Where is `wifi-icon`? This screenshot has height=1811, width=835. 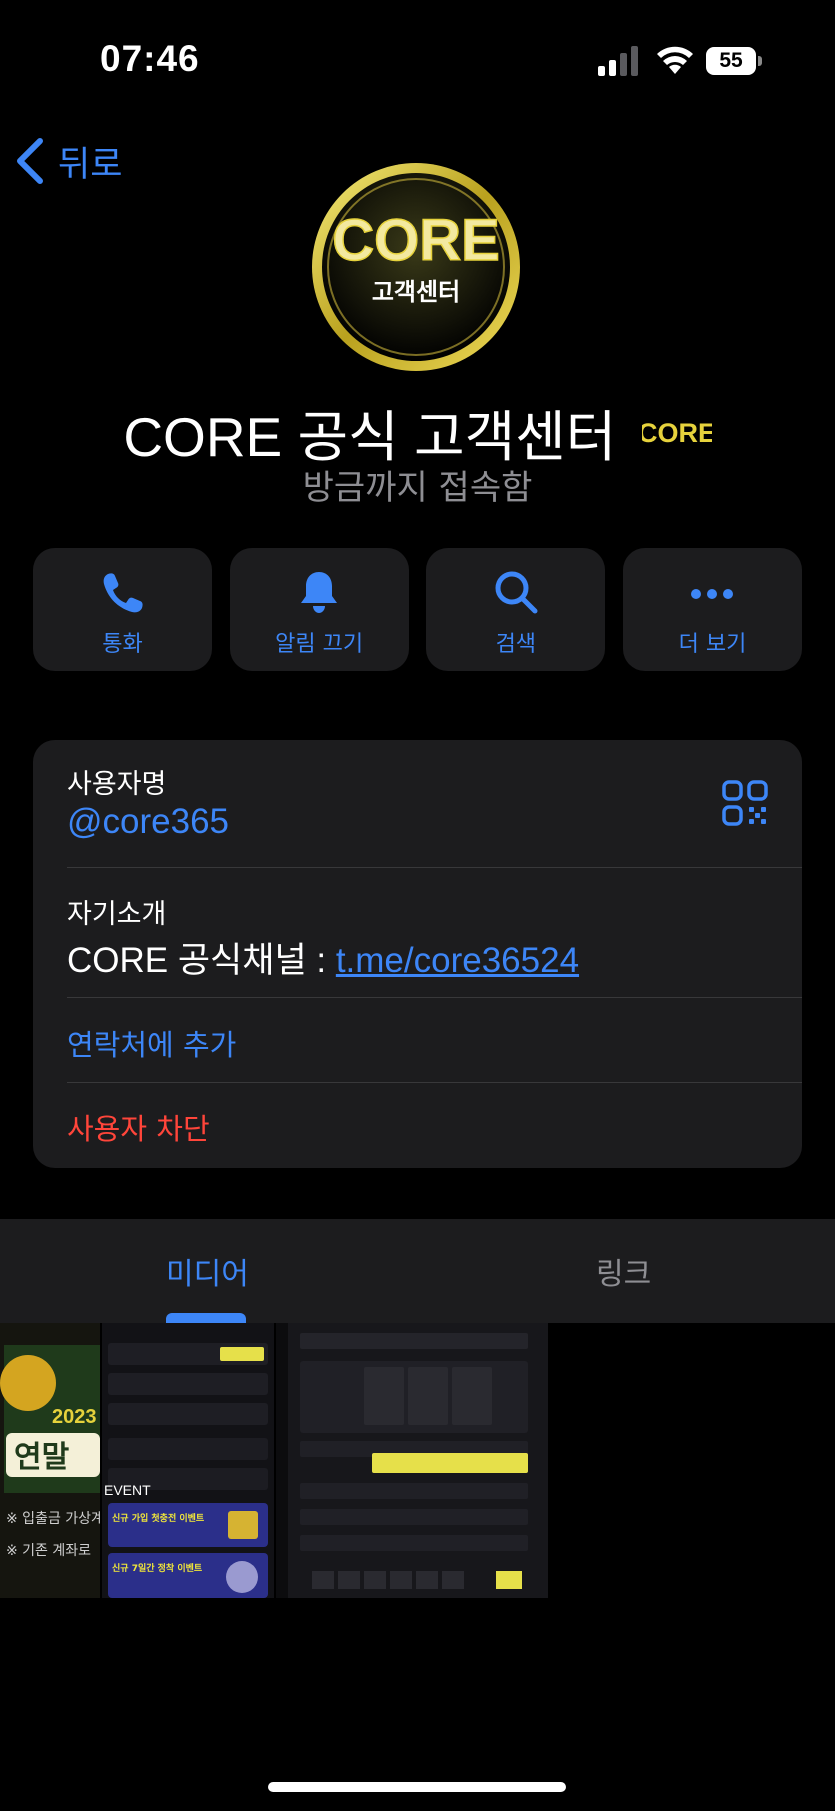 wifi-icon is located at coordinates (675, 60).